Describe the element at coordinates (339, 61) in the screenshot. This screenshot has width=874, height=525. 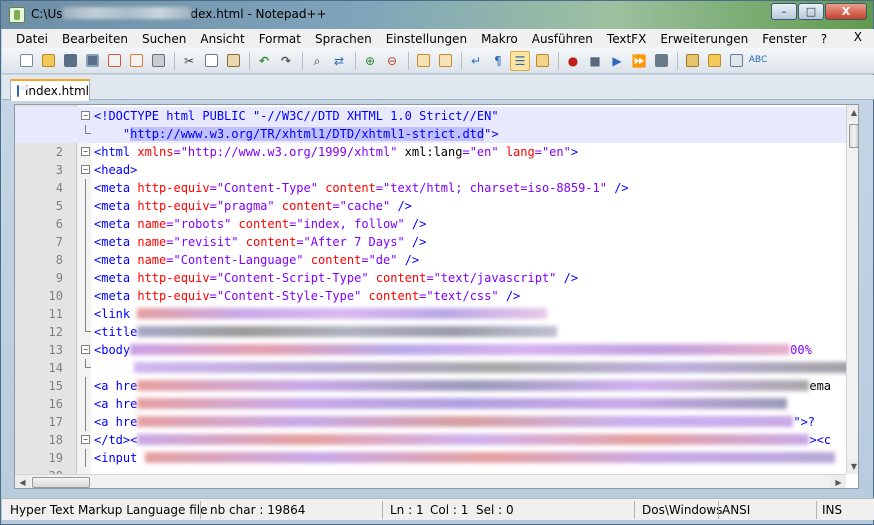
I see `replace-icon: ⇄` at that location.